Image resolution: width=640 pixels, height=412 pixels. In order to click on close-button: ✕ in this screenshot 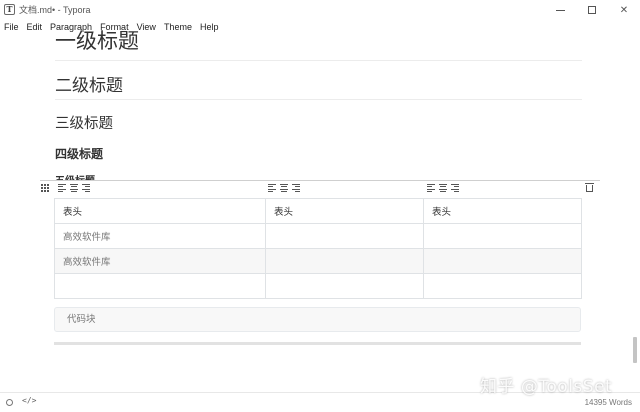, I will do `click(624, 10)`.